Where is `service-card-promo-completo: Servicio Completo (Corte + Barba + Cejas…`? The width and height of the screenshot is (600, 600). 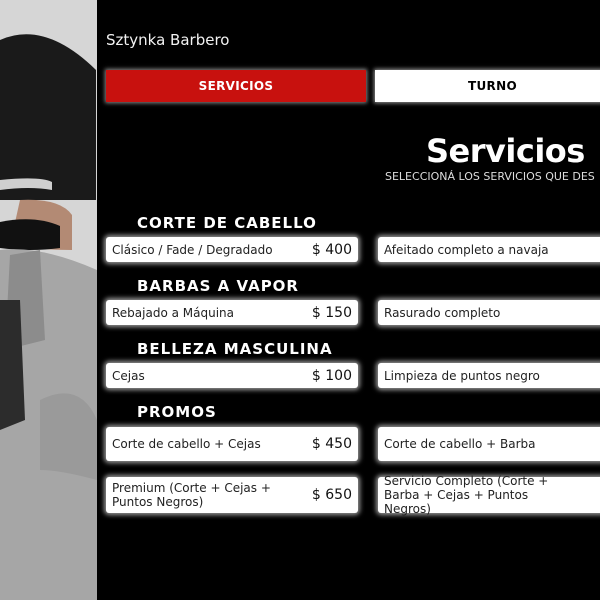
service-card-promo-completo: Servicio Completo (Corte + Barba + Cejas… is located at coordinates (489, 495).